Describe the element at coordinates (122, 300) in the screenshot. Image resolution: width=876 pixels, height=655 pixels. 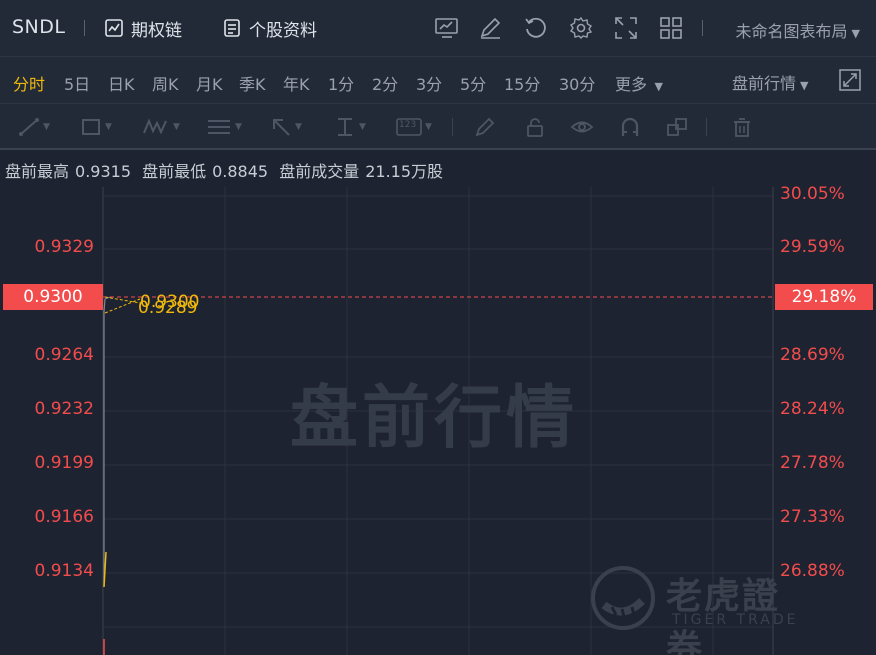
I see `annotation-leader-price` at that location.